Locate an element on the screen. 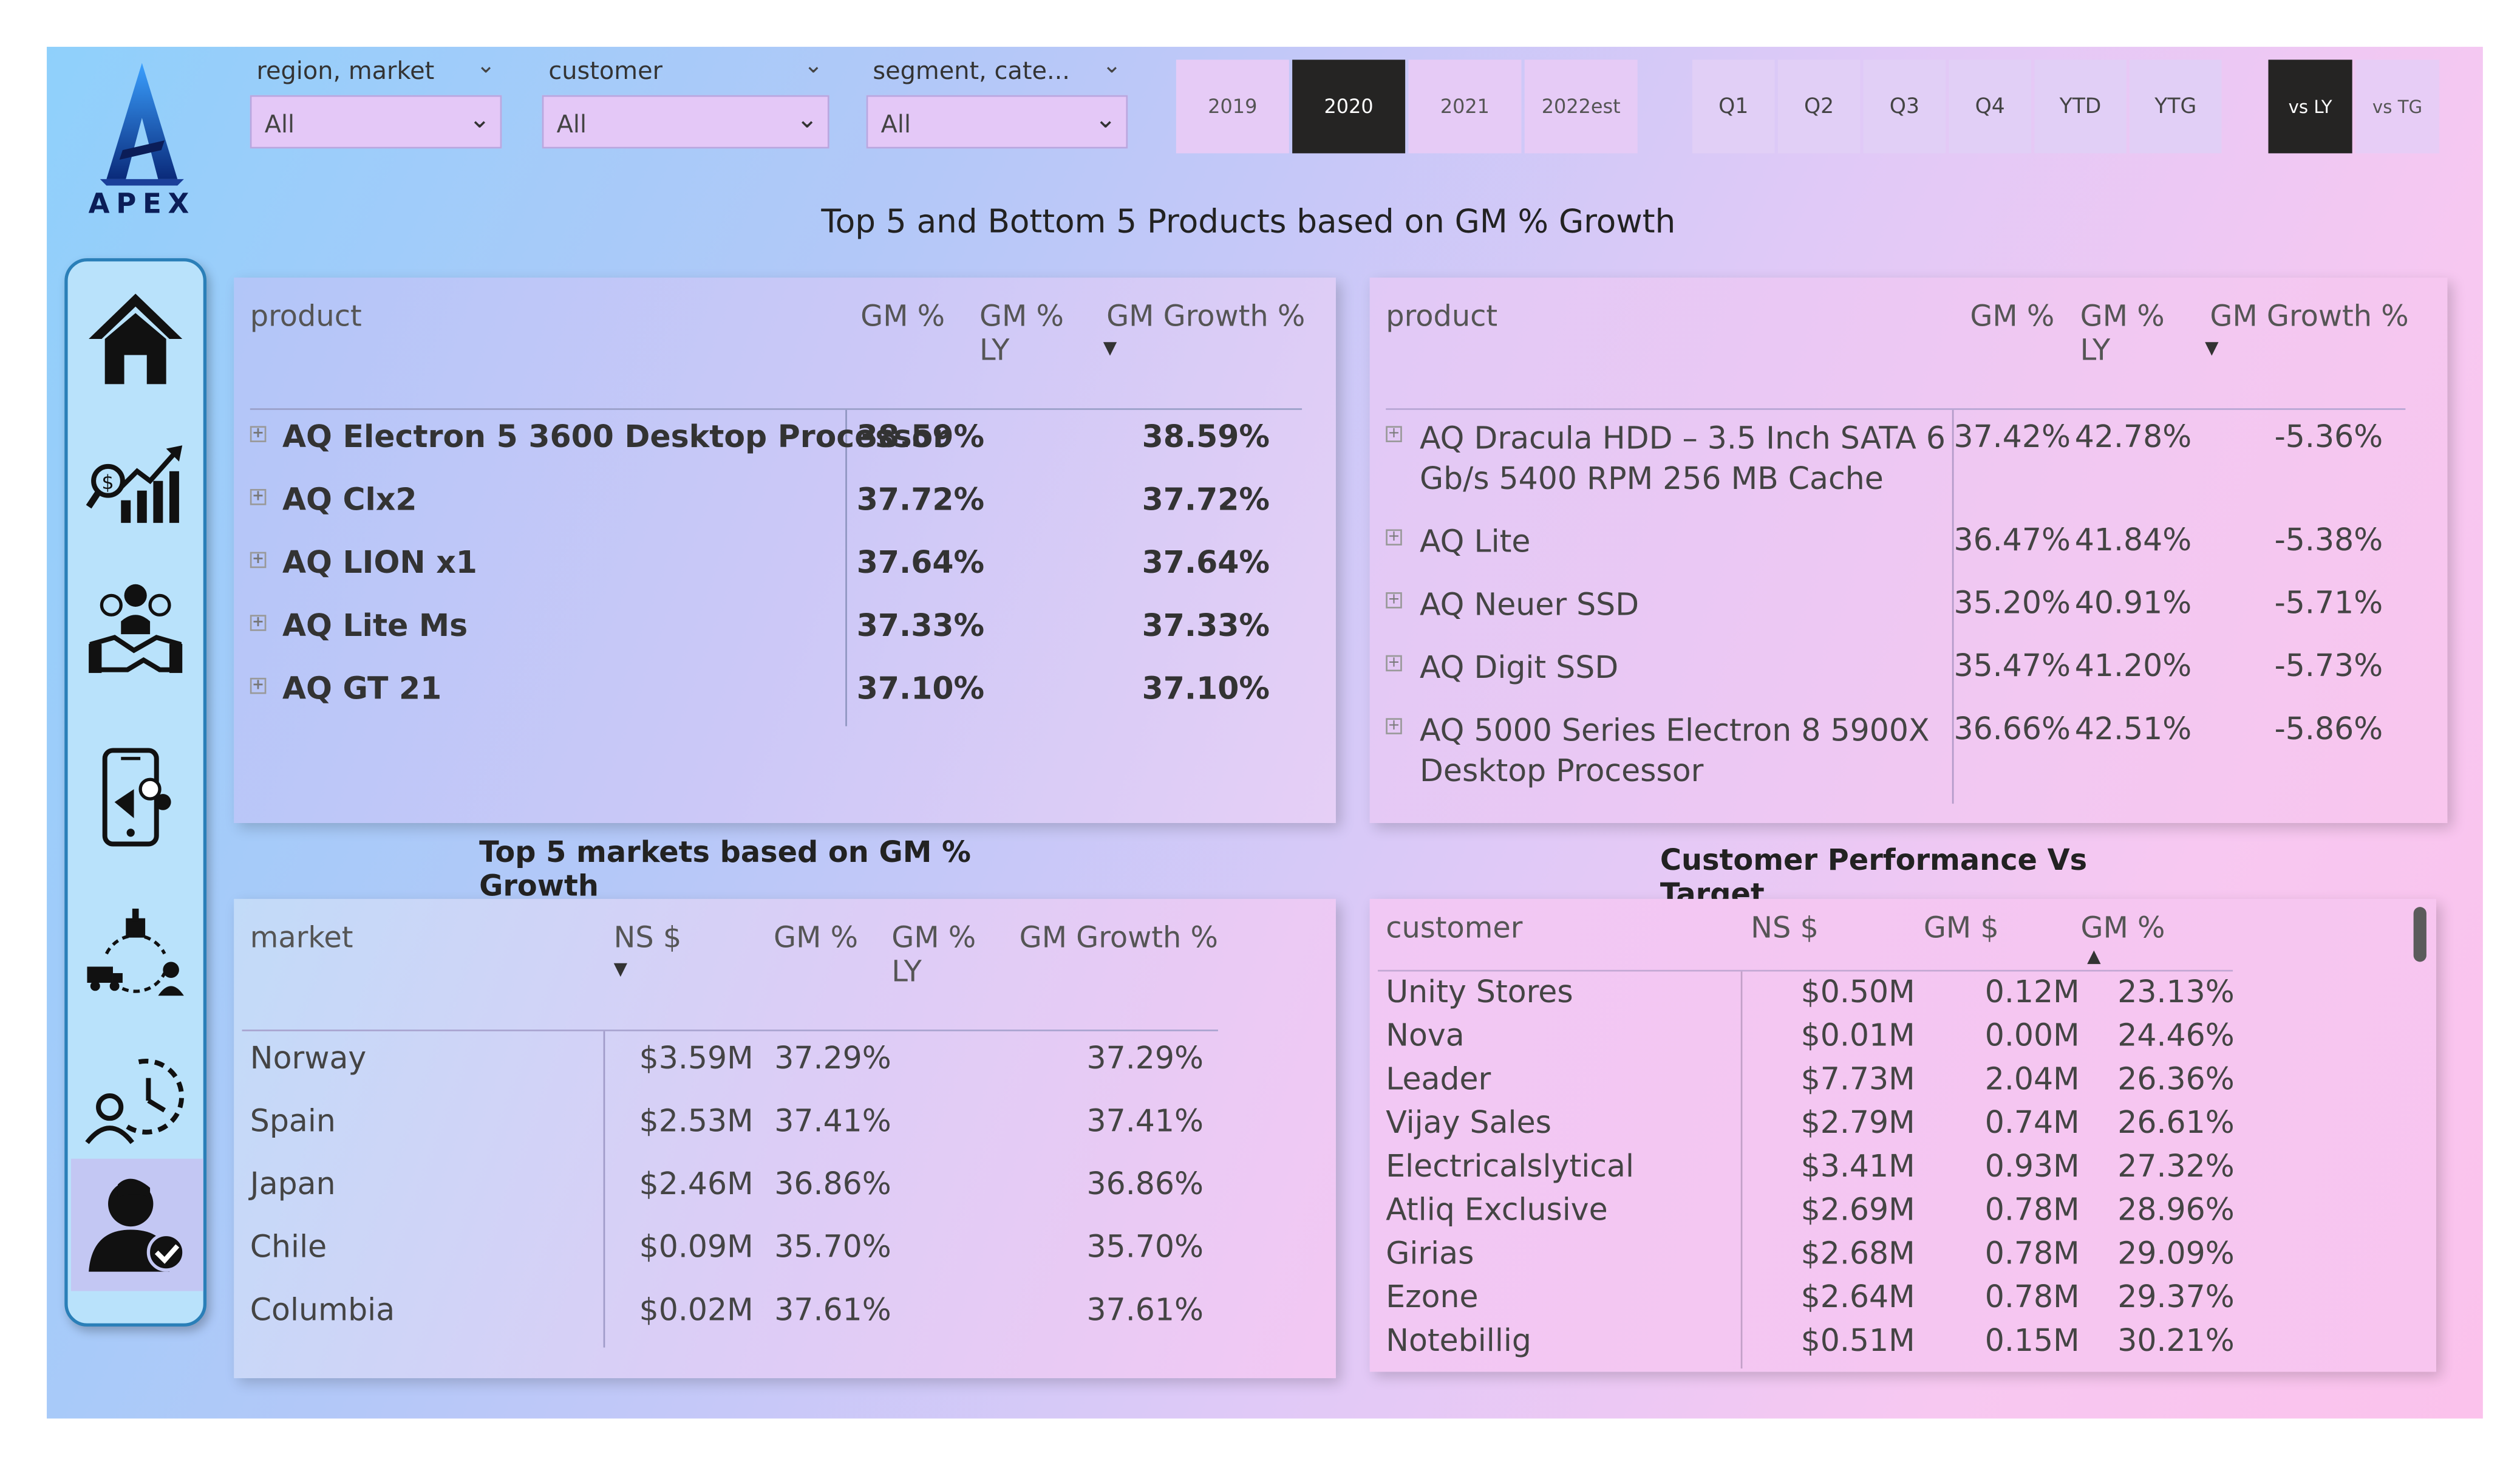  divider is located at coordinates (776, 409).